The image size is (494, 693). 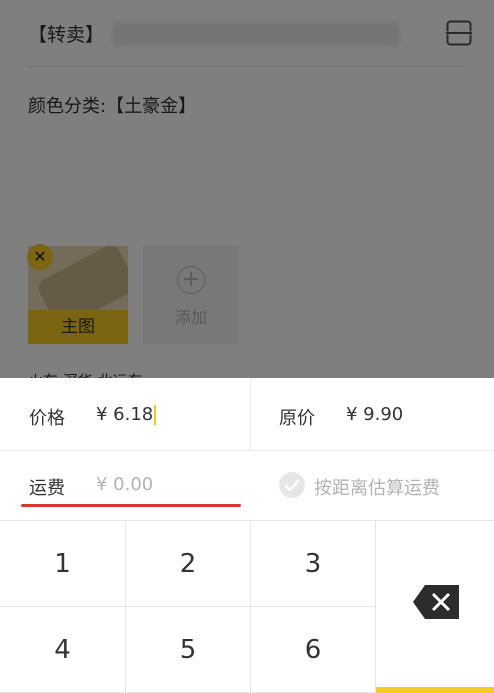 I want to click on estimate-shipping-label: 按距离估算运费, so click(x=377, y=487).